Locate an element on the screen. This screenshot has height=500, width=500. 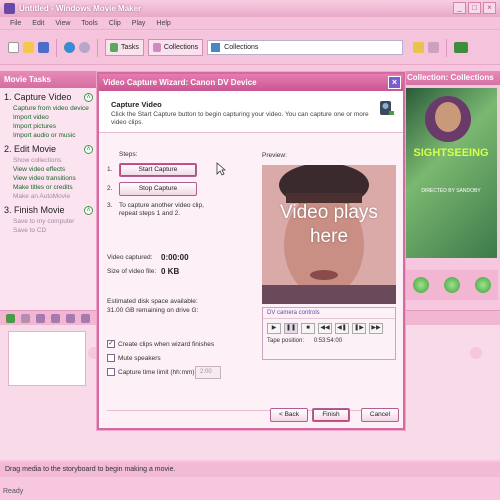
redo-icon is located at coordinates (84, 47).